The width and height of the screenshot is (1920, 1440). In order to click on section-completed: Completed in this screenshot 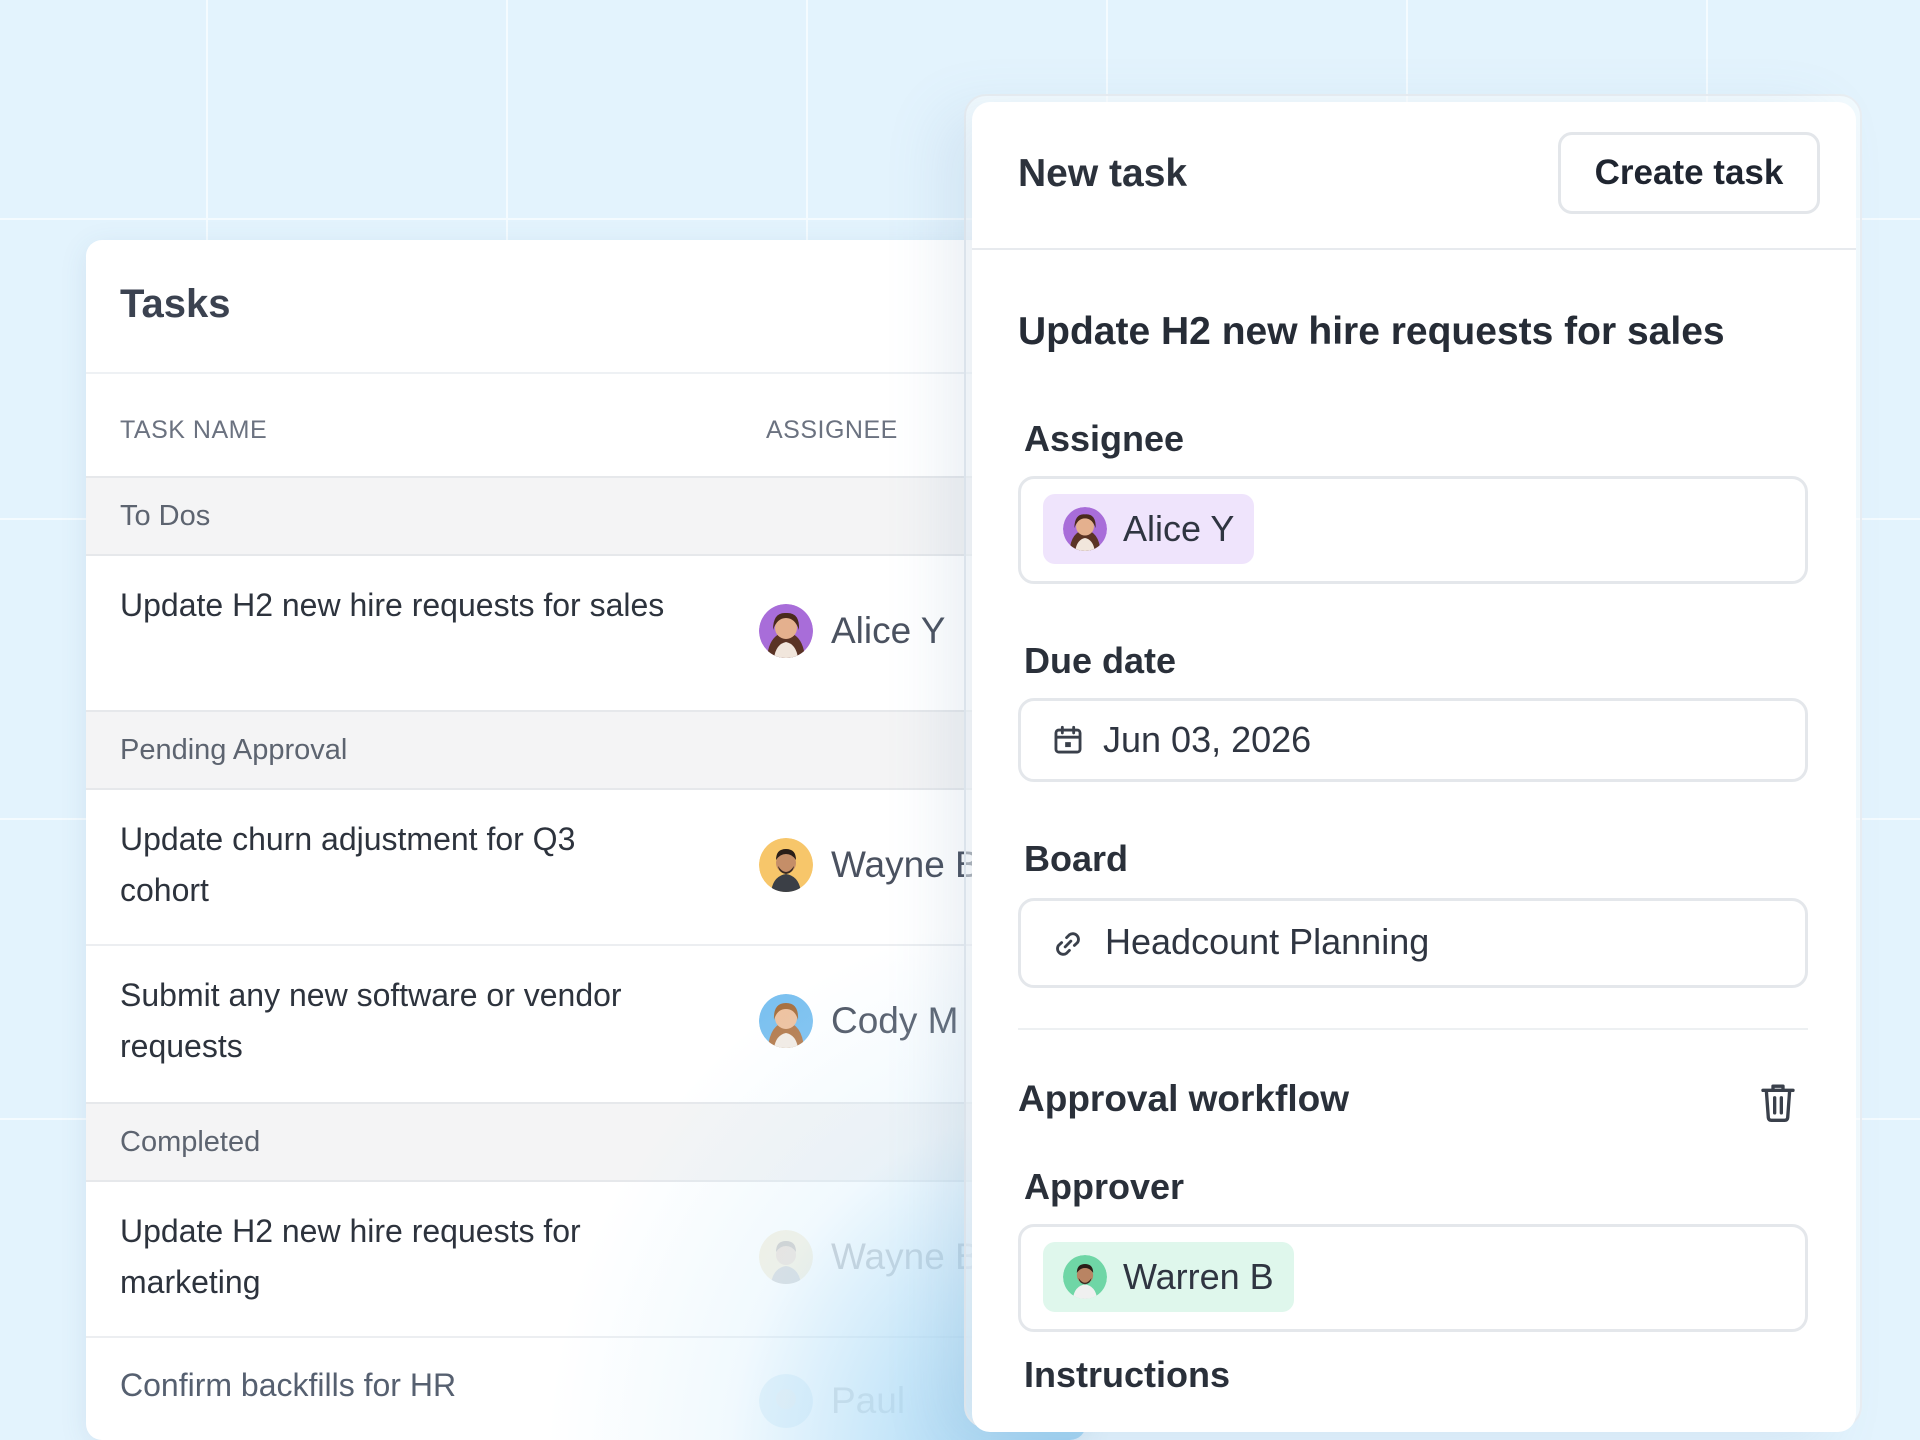, I will do `click(586, 1142)`.